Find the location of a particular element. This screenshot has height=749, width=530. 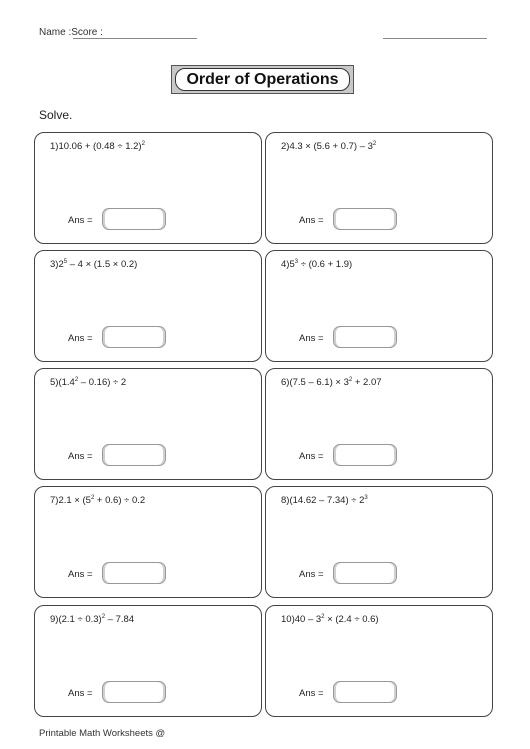

problem-expression: 7)2.1 × (52 + 0.6) ÷ 0.2 is located at coordinates (97, 500).